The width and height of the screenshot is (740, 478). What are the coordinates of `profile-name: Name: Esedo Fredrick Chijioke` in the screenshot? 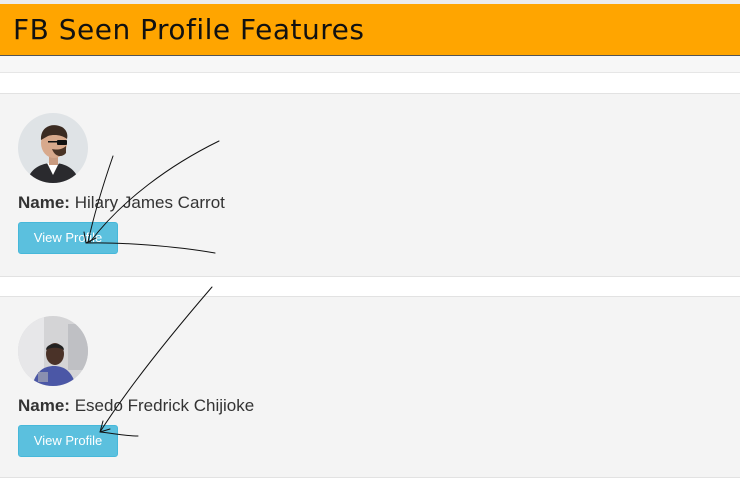 It's located at (136, 406).